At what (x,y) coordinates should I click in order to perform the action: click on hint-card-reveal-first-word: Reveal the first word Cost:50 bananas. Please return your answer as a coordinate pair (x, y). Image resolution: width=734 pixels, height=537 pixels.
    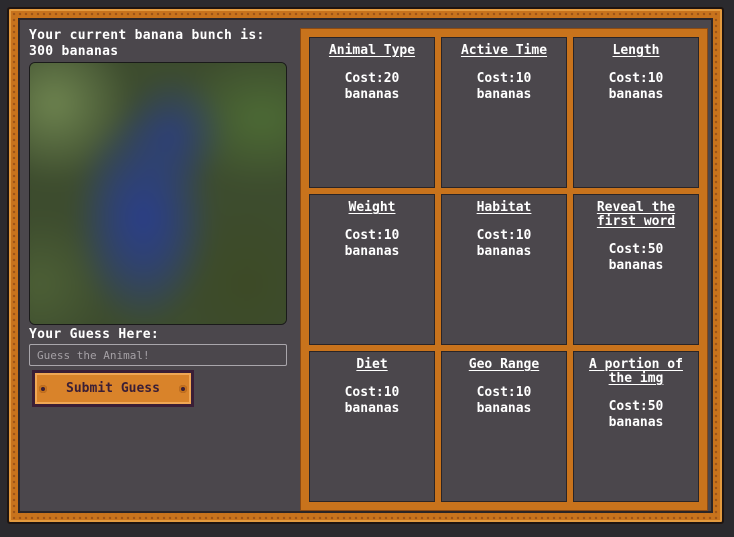
    Looking at the image, I should click on (636, 269).